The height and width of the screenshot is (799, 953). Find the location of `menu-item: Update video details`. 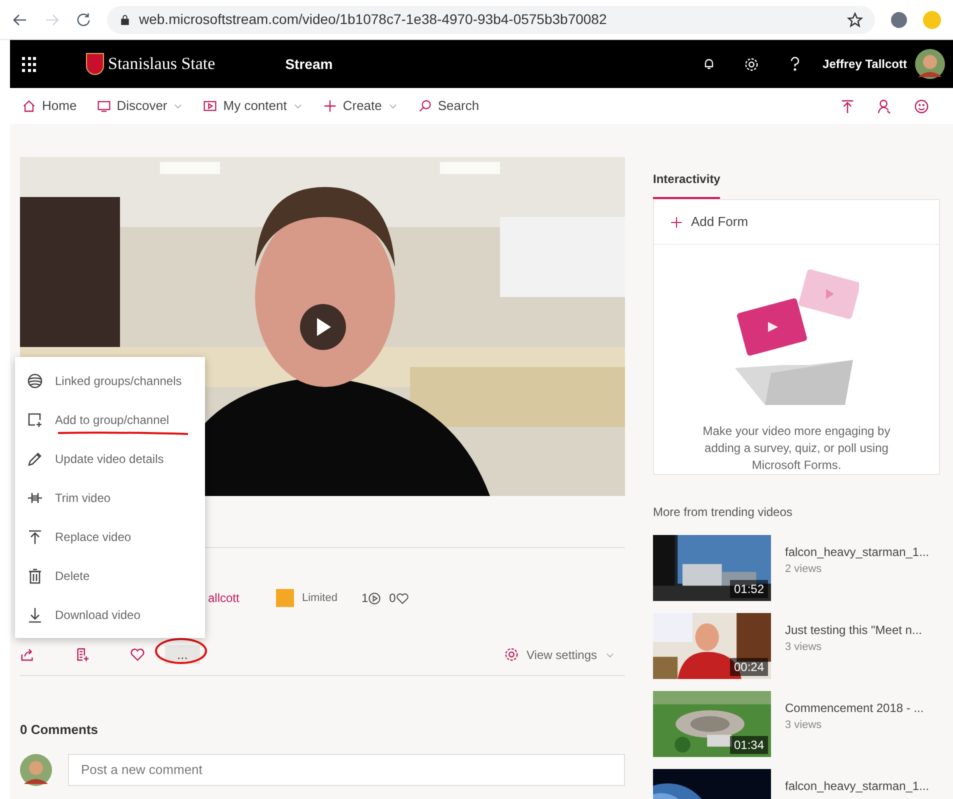

menu-item: Update video details is located at coordinates (110, 458).